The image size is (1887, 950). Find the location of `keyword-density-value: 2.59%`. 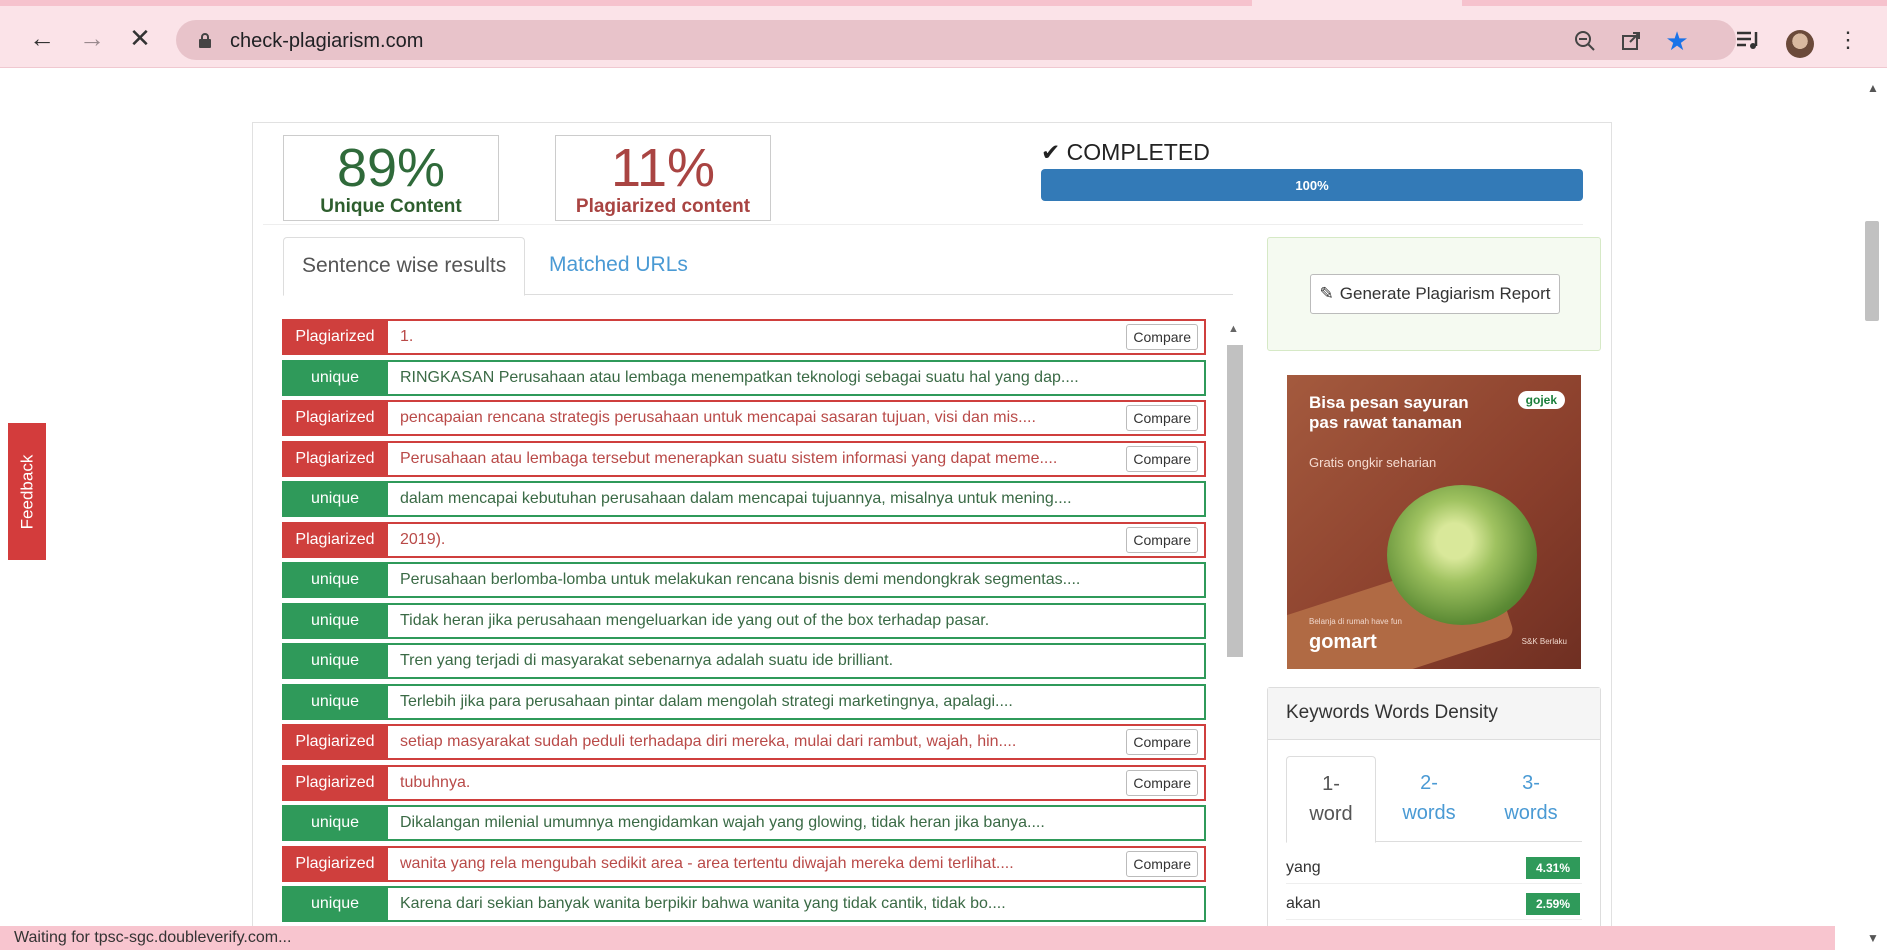

keyword-density-value: 2.59% is located at coordinates (1552, 904).